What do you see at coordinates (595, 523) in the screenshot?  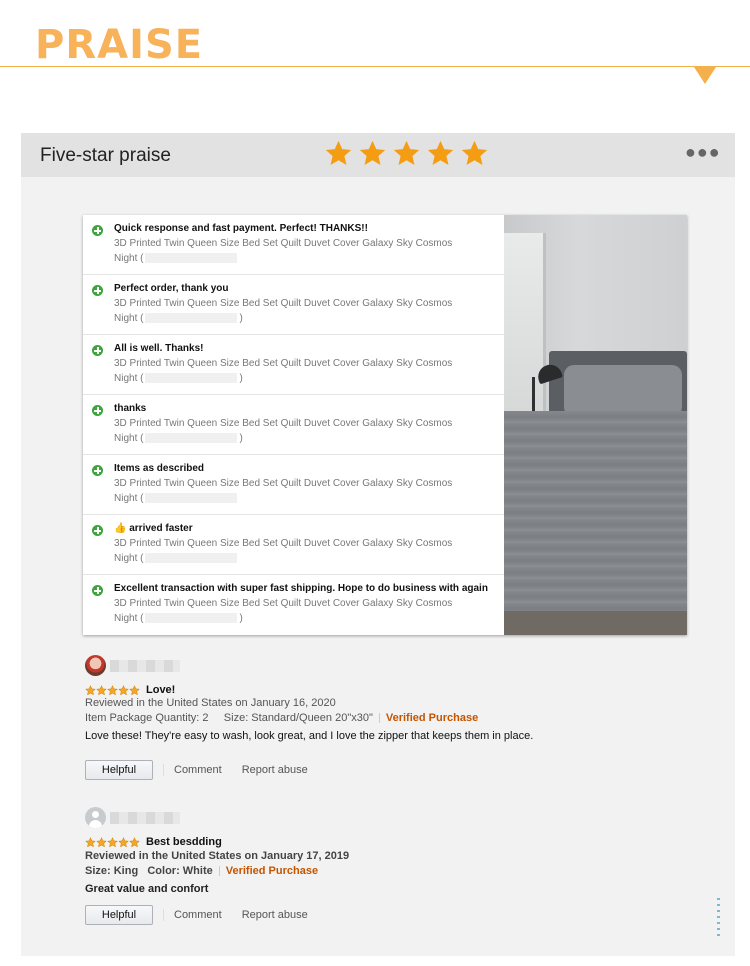 I see `grey-duvet` at bounding box center [595, 523].